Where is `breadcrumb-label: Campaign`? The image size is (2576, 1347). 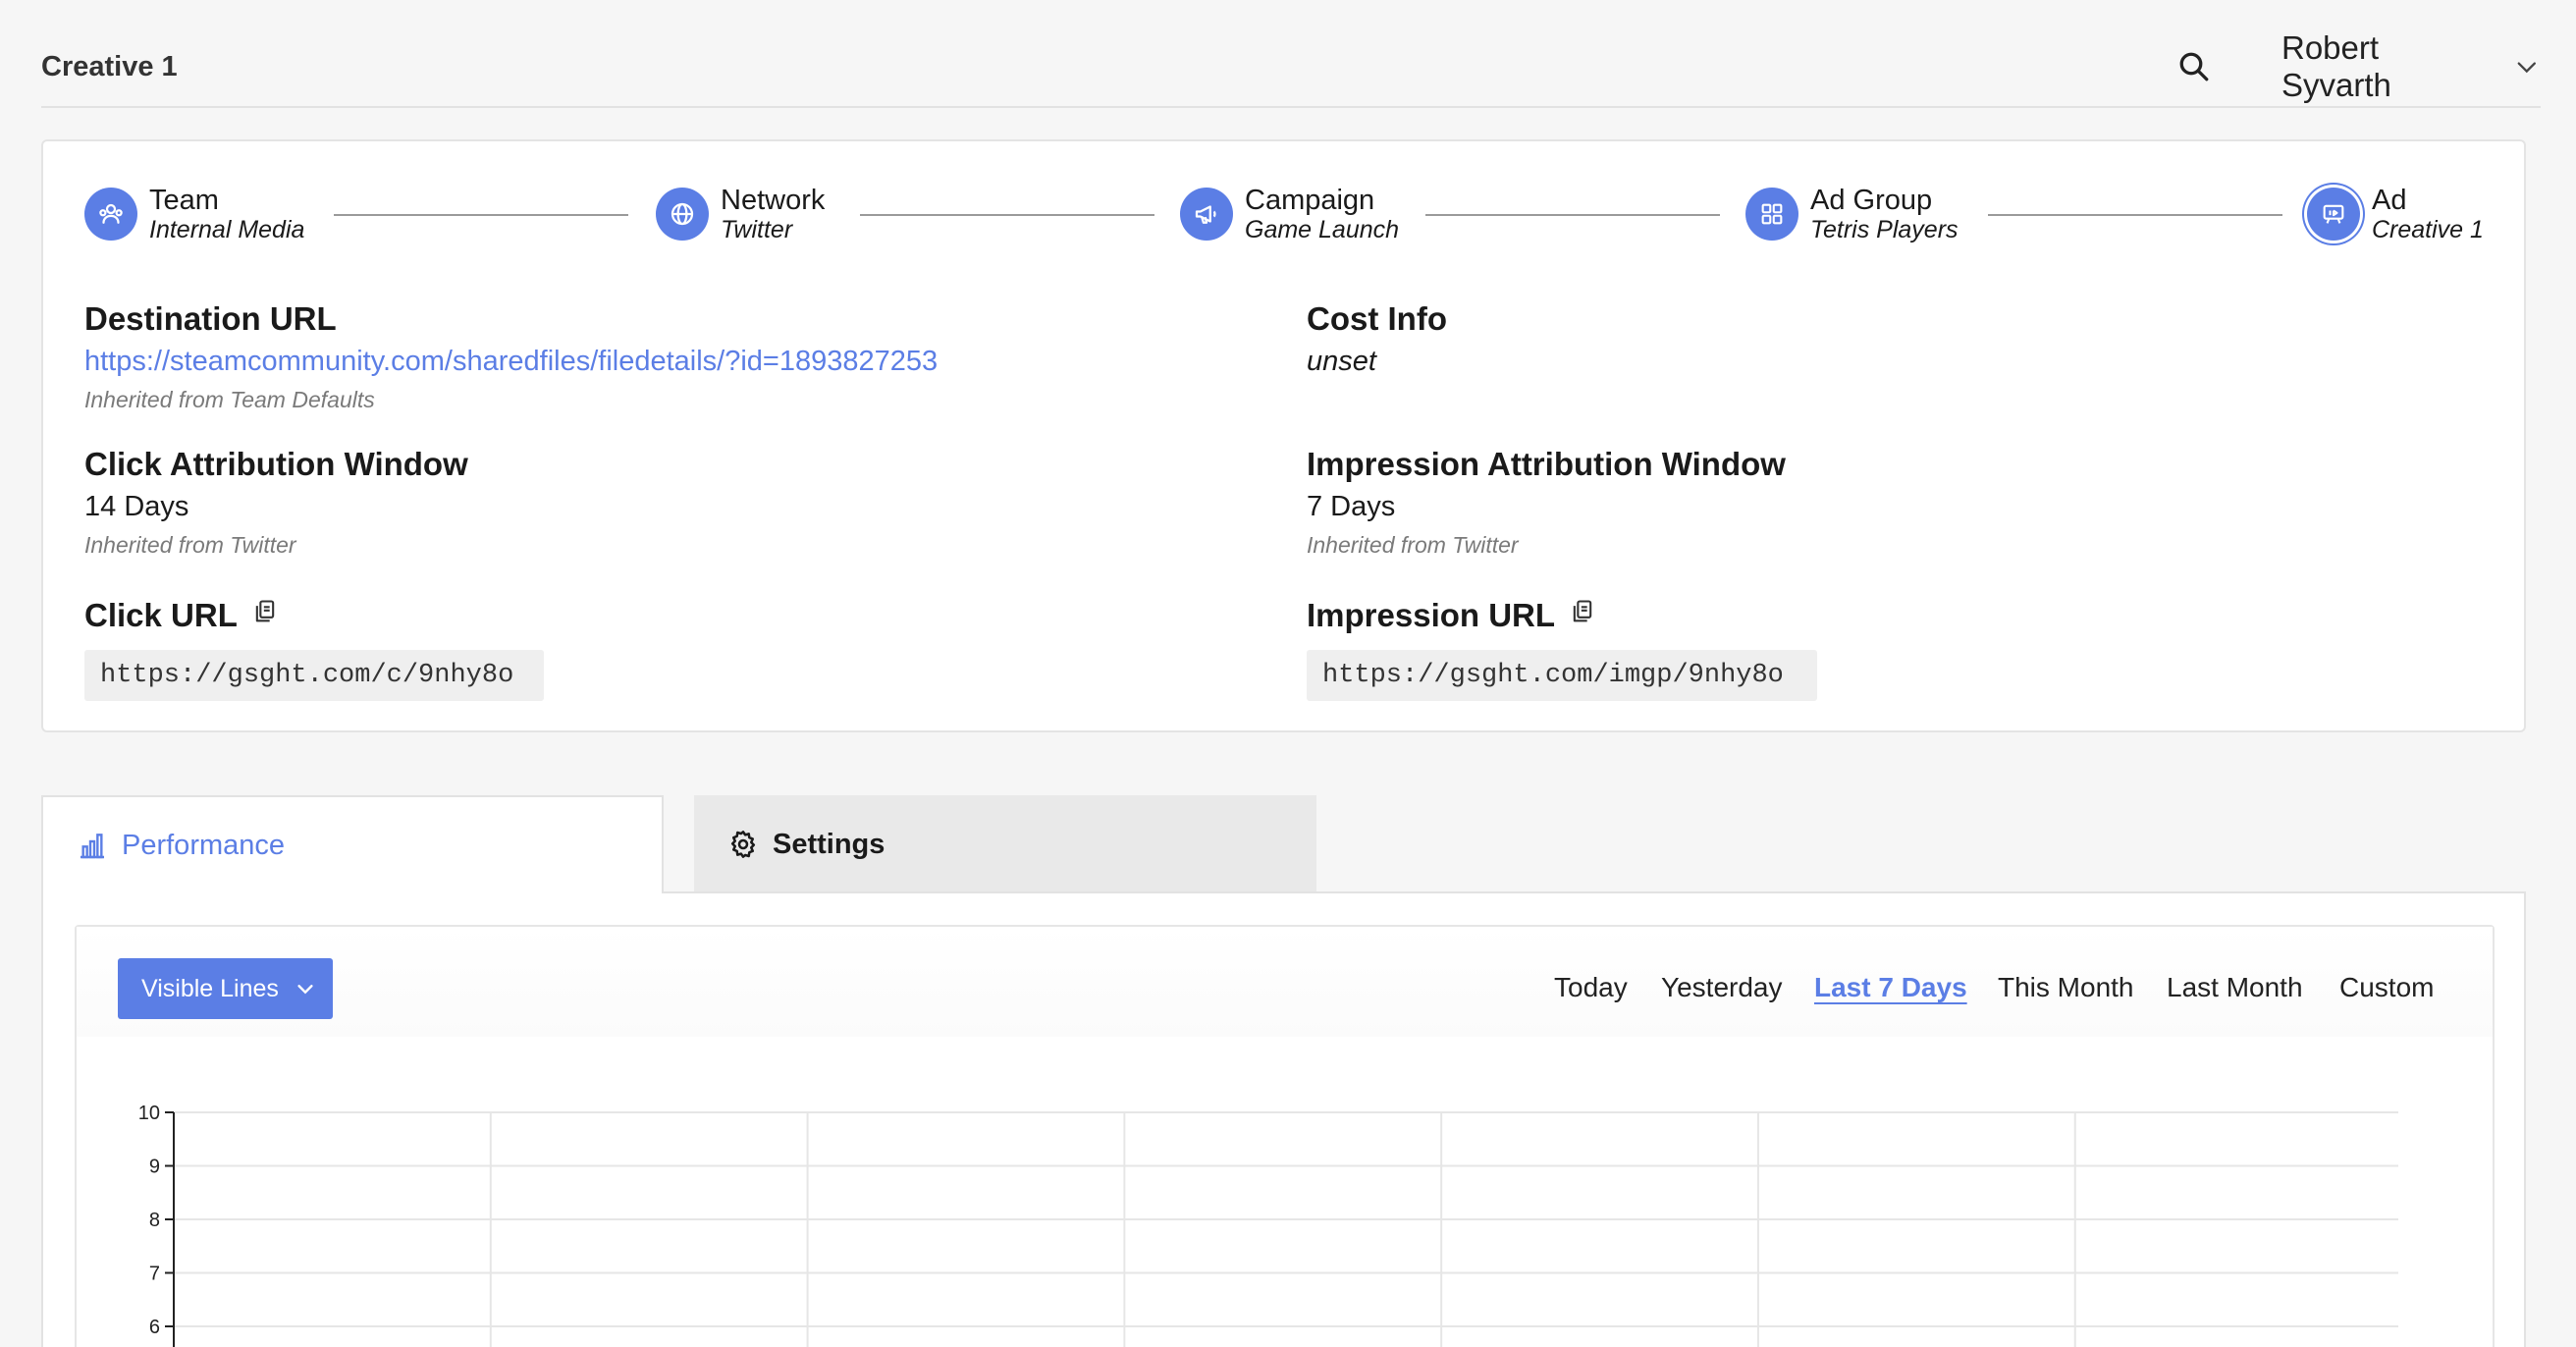
breadcrumb-label: Campaign is located at coordinates (1310, 200).